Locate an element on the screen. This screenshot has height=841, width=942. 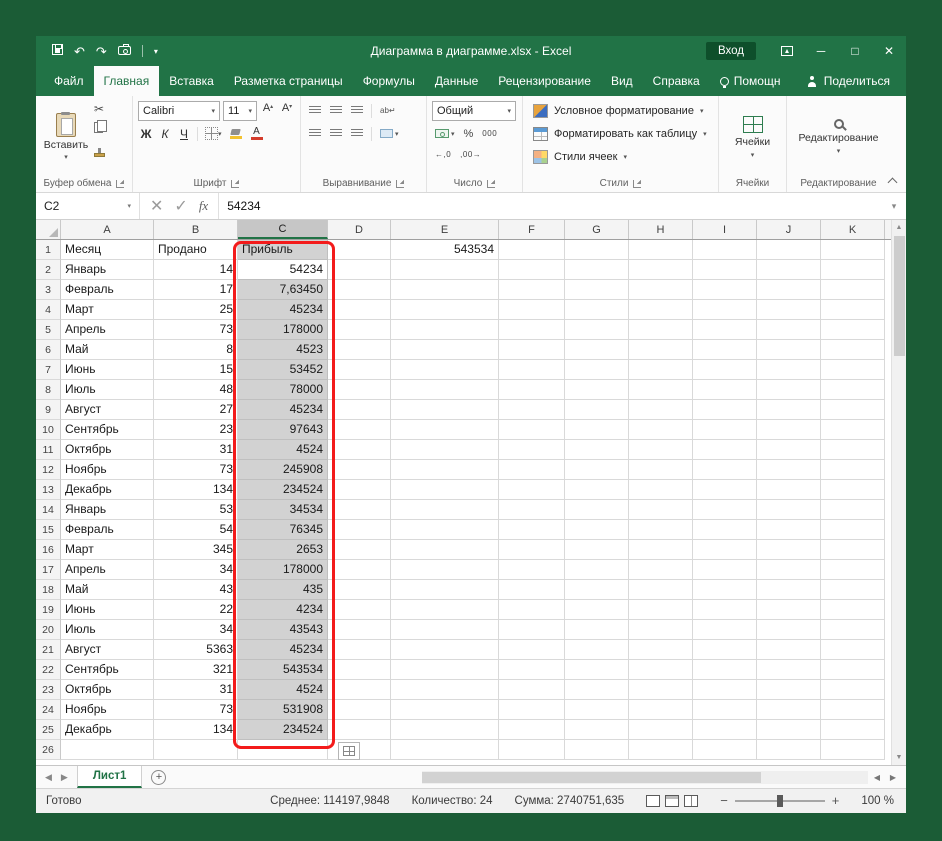
cell-F17 is located at coordinates (532, 570).